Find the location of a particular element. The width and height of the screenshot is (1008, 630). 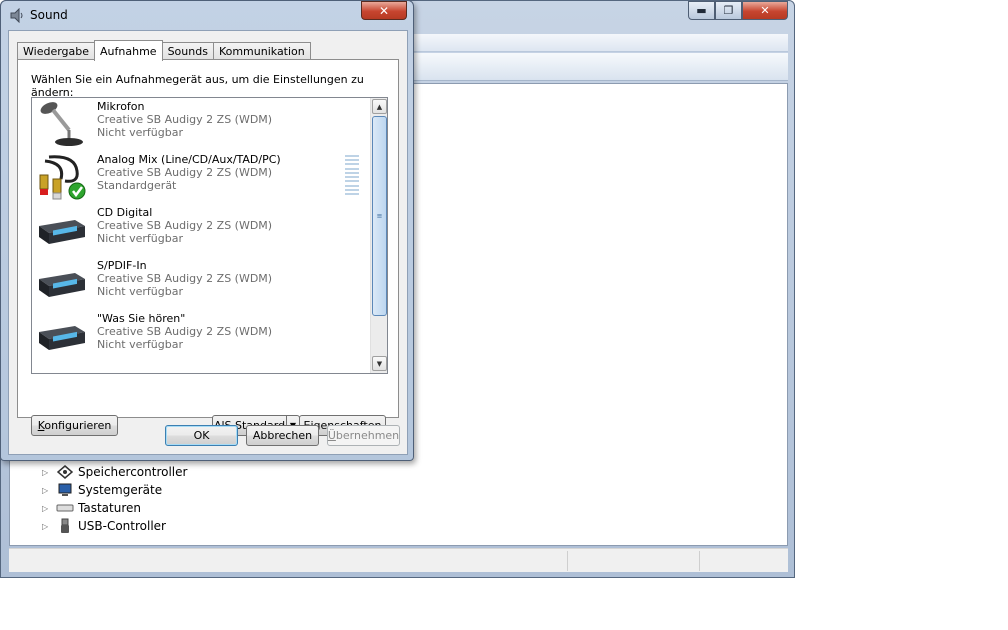

scroll-up-button: ▲ is located at coordinates (379, 106).